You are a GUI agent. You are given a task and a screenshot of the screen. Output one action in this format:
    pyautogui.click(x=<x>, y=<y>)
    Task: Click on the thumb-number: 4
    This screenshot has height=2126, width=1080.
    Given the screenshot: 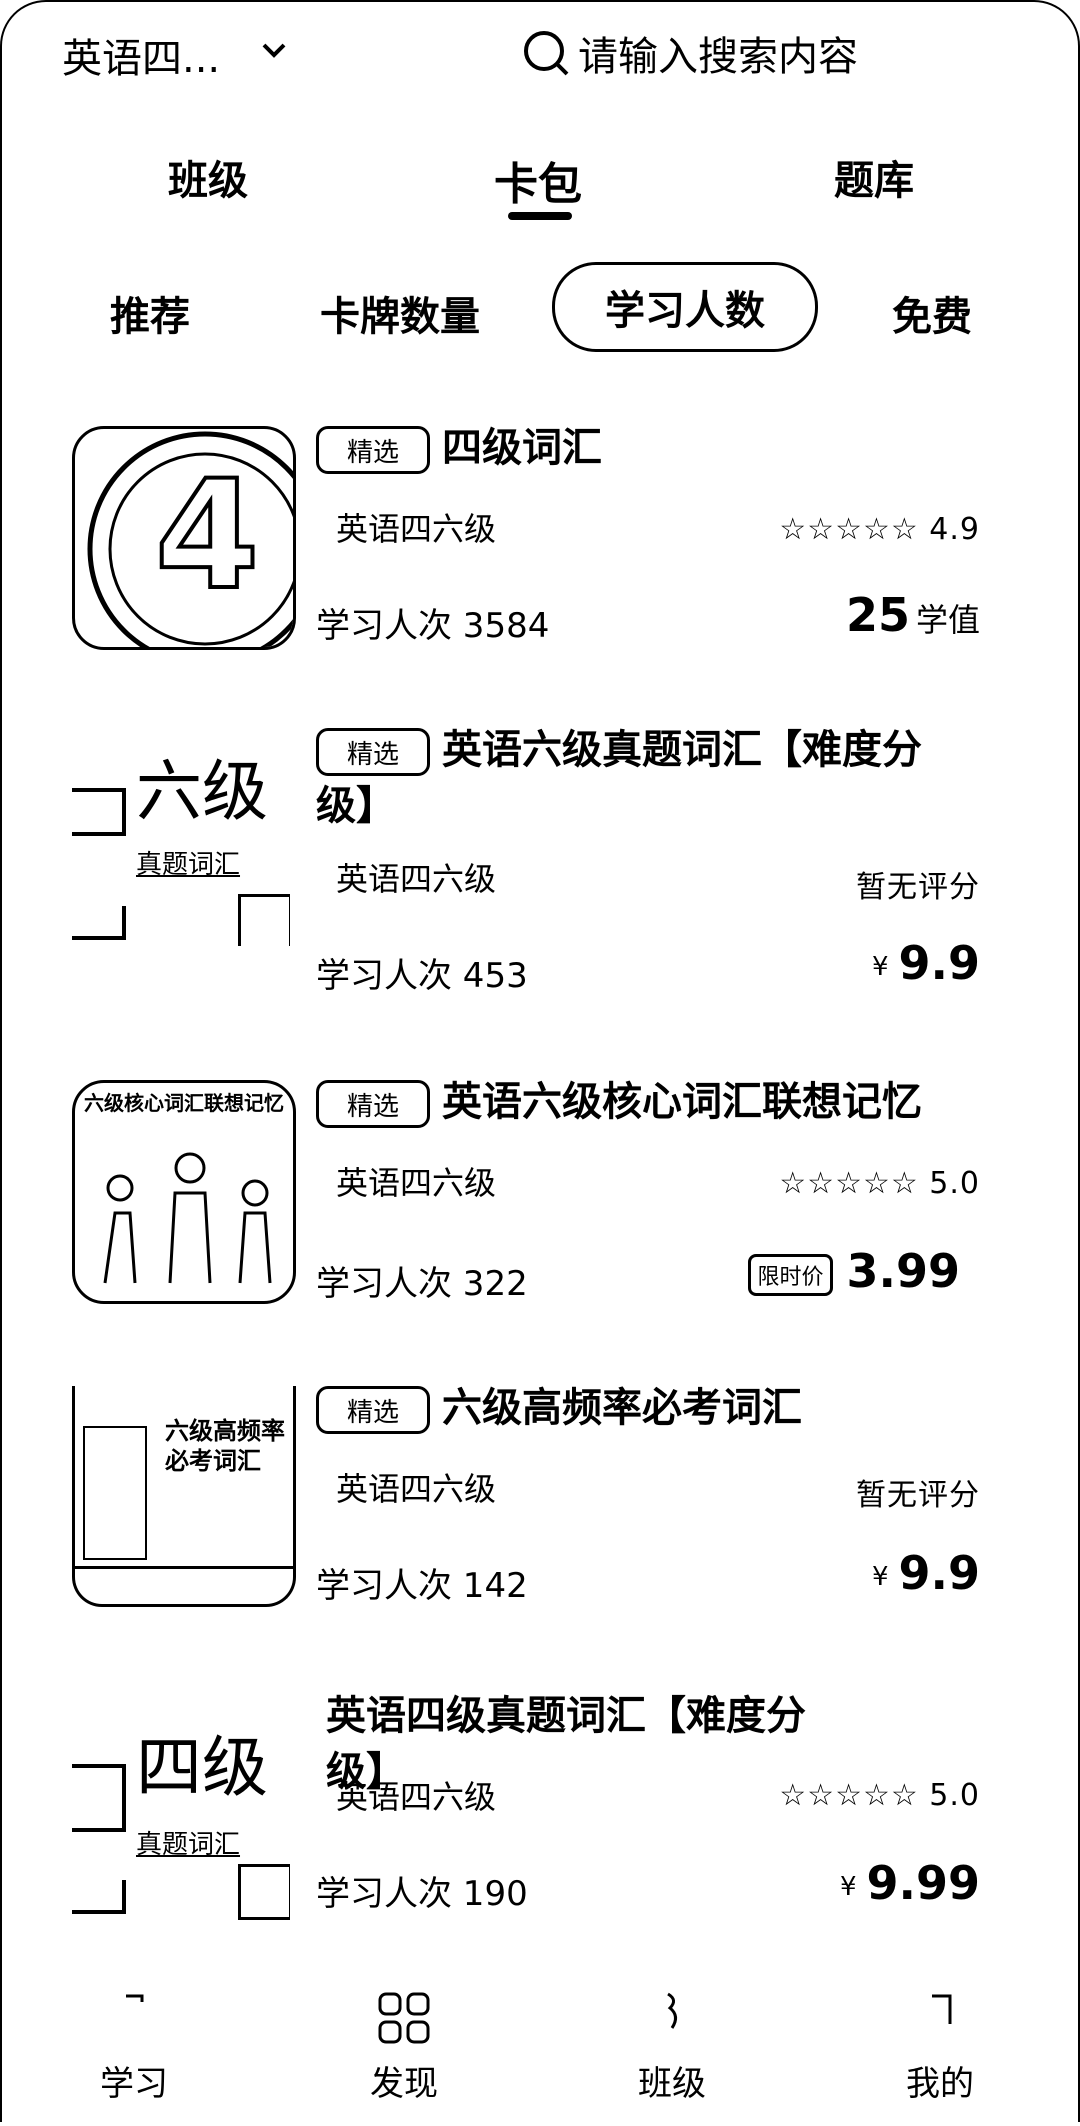 What is the action you would take?
    pyautogui.click(x=207, y=536)
    